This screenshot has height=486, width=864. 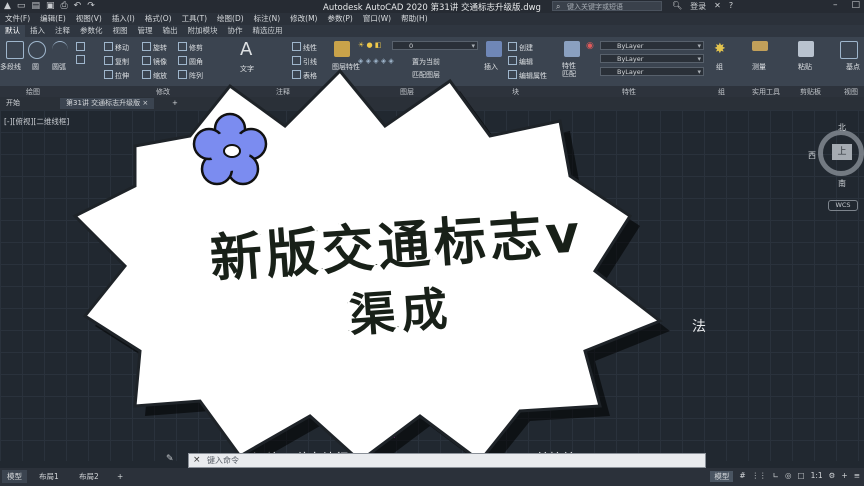 I want to click on match-layer-button: 匹配图层, so click(x=426, y=75).